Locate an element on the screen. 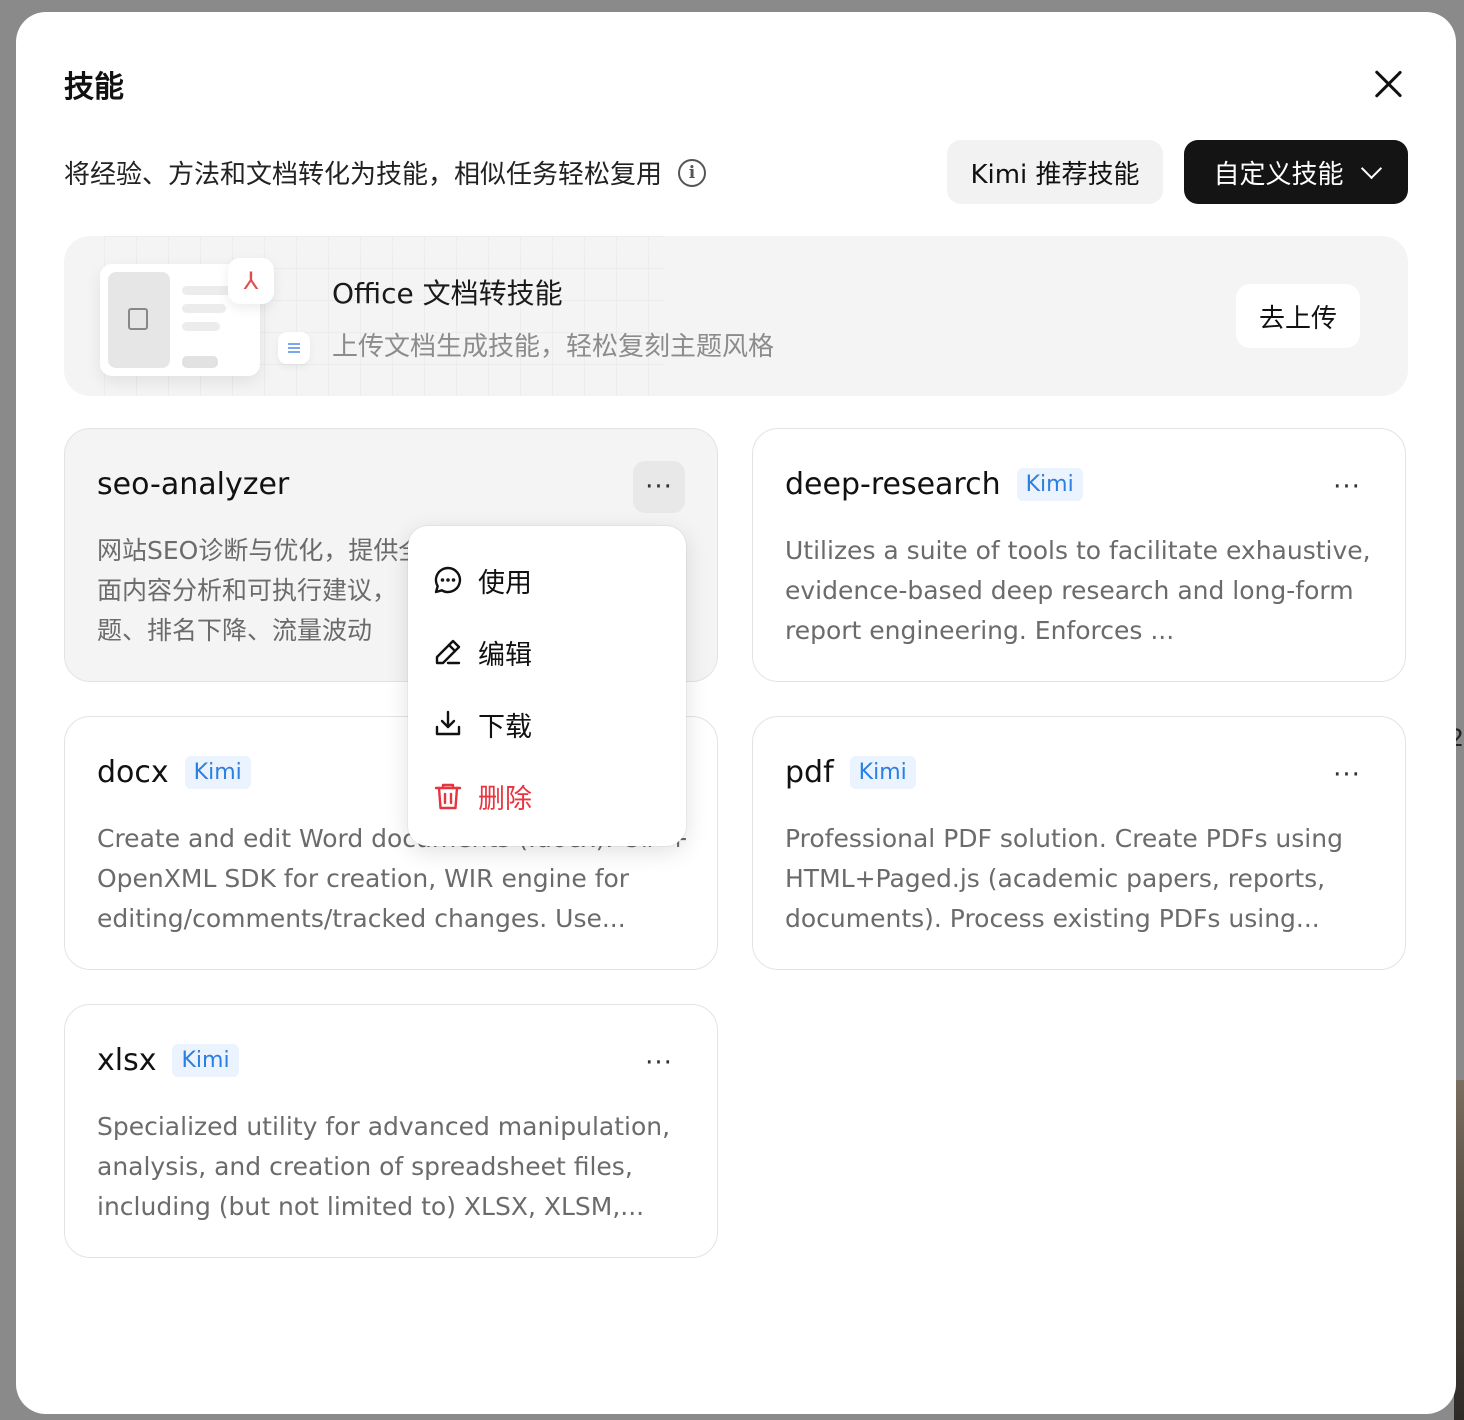 This screenshot has width=1464, height=1420. pencil-icon is located at coordinates (448, 652).